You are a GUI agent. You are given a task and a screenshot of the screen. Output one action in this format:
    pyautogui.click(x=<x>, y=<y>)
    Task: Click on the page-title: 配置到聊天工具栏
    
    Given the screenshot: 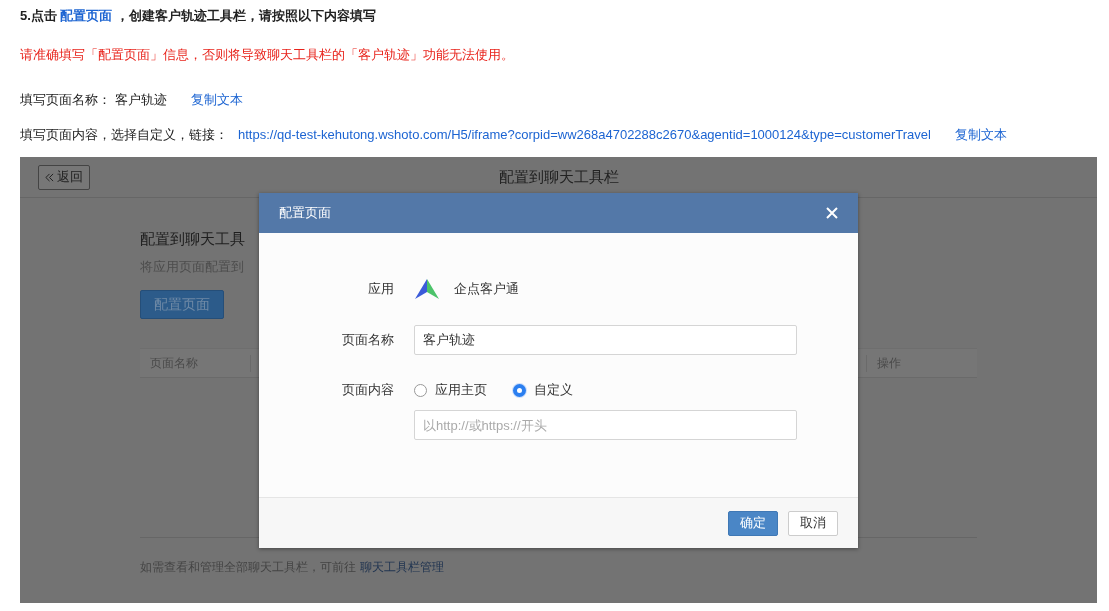 What is the action you would take?
    pyautogui.click(x=558, y=177)
    